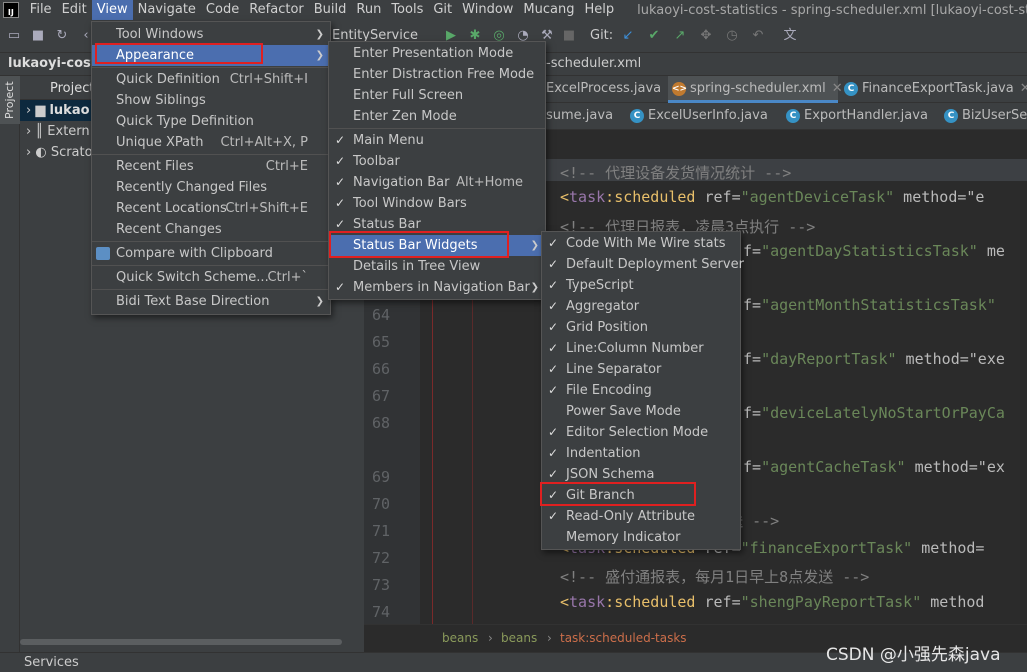 This screenshot has height=672, width=1027. What do you see at coordinates (211, 301) in the screenshot?
I see `menu-item-bidi-text-base-direction: Bidi Text Base Direction ❯` at bounding box center [211, 301].